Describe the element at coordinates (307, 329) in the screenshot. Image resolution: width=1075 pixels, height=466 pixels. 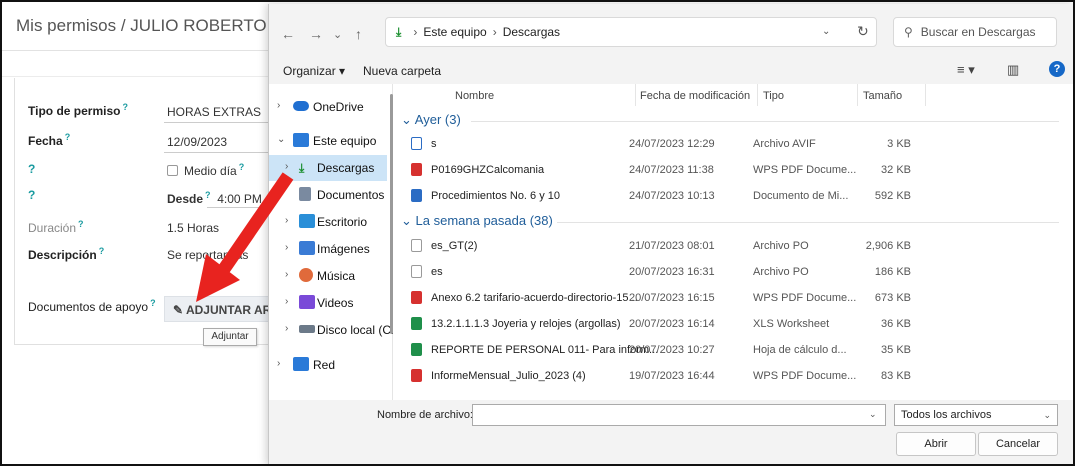
I see `drive-icon` at that location.